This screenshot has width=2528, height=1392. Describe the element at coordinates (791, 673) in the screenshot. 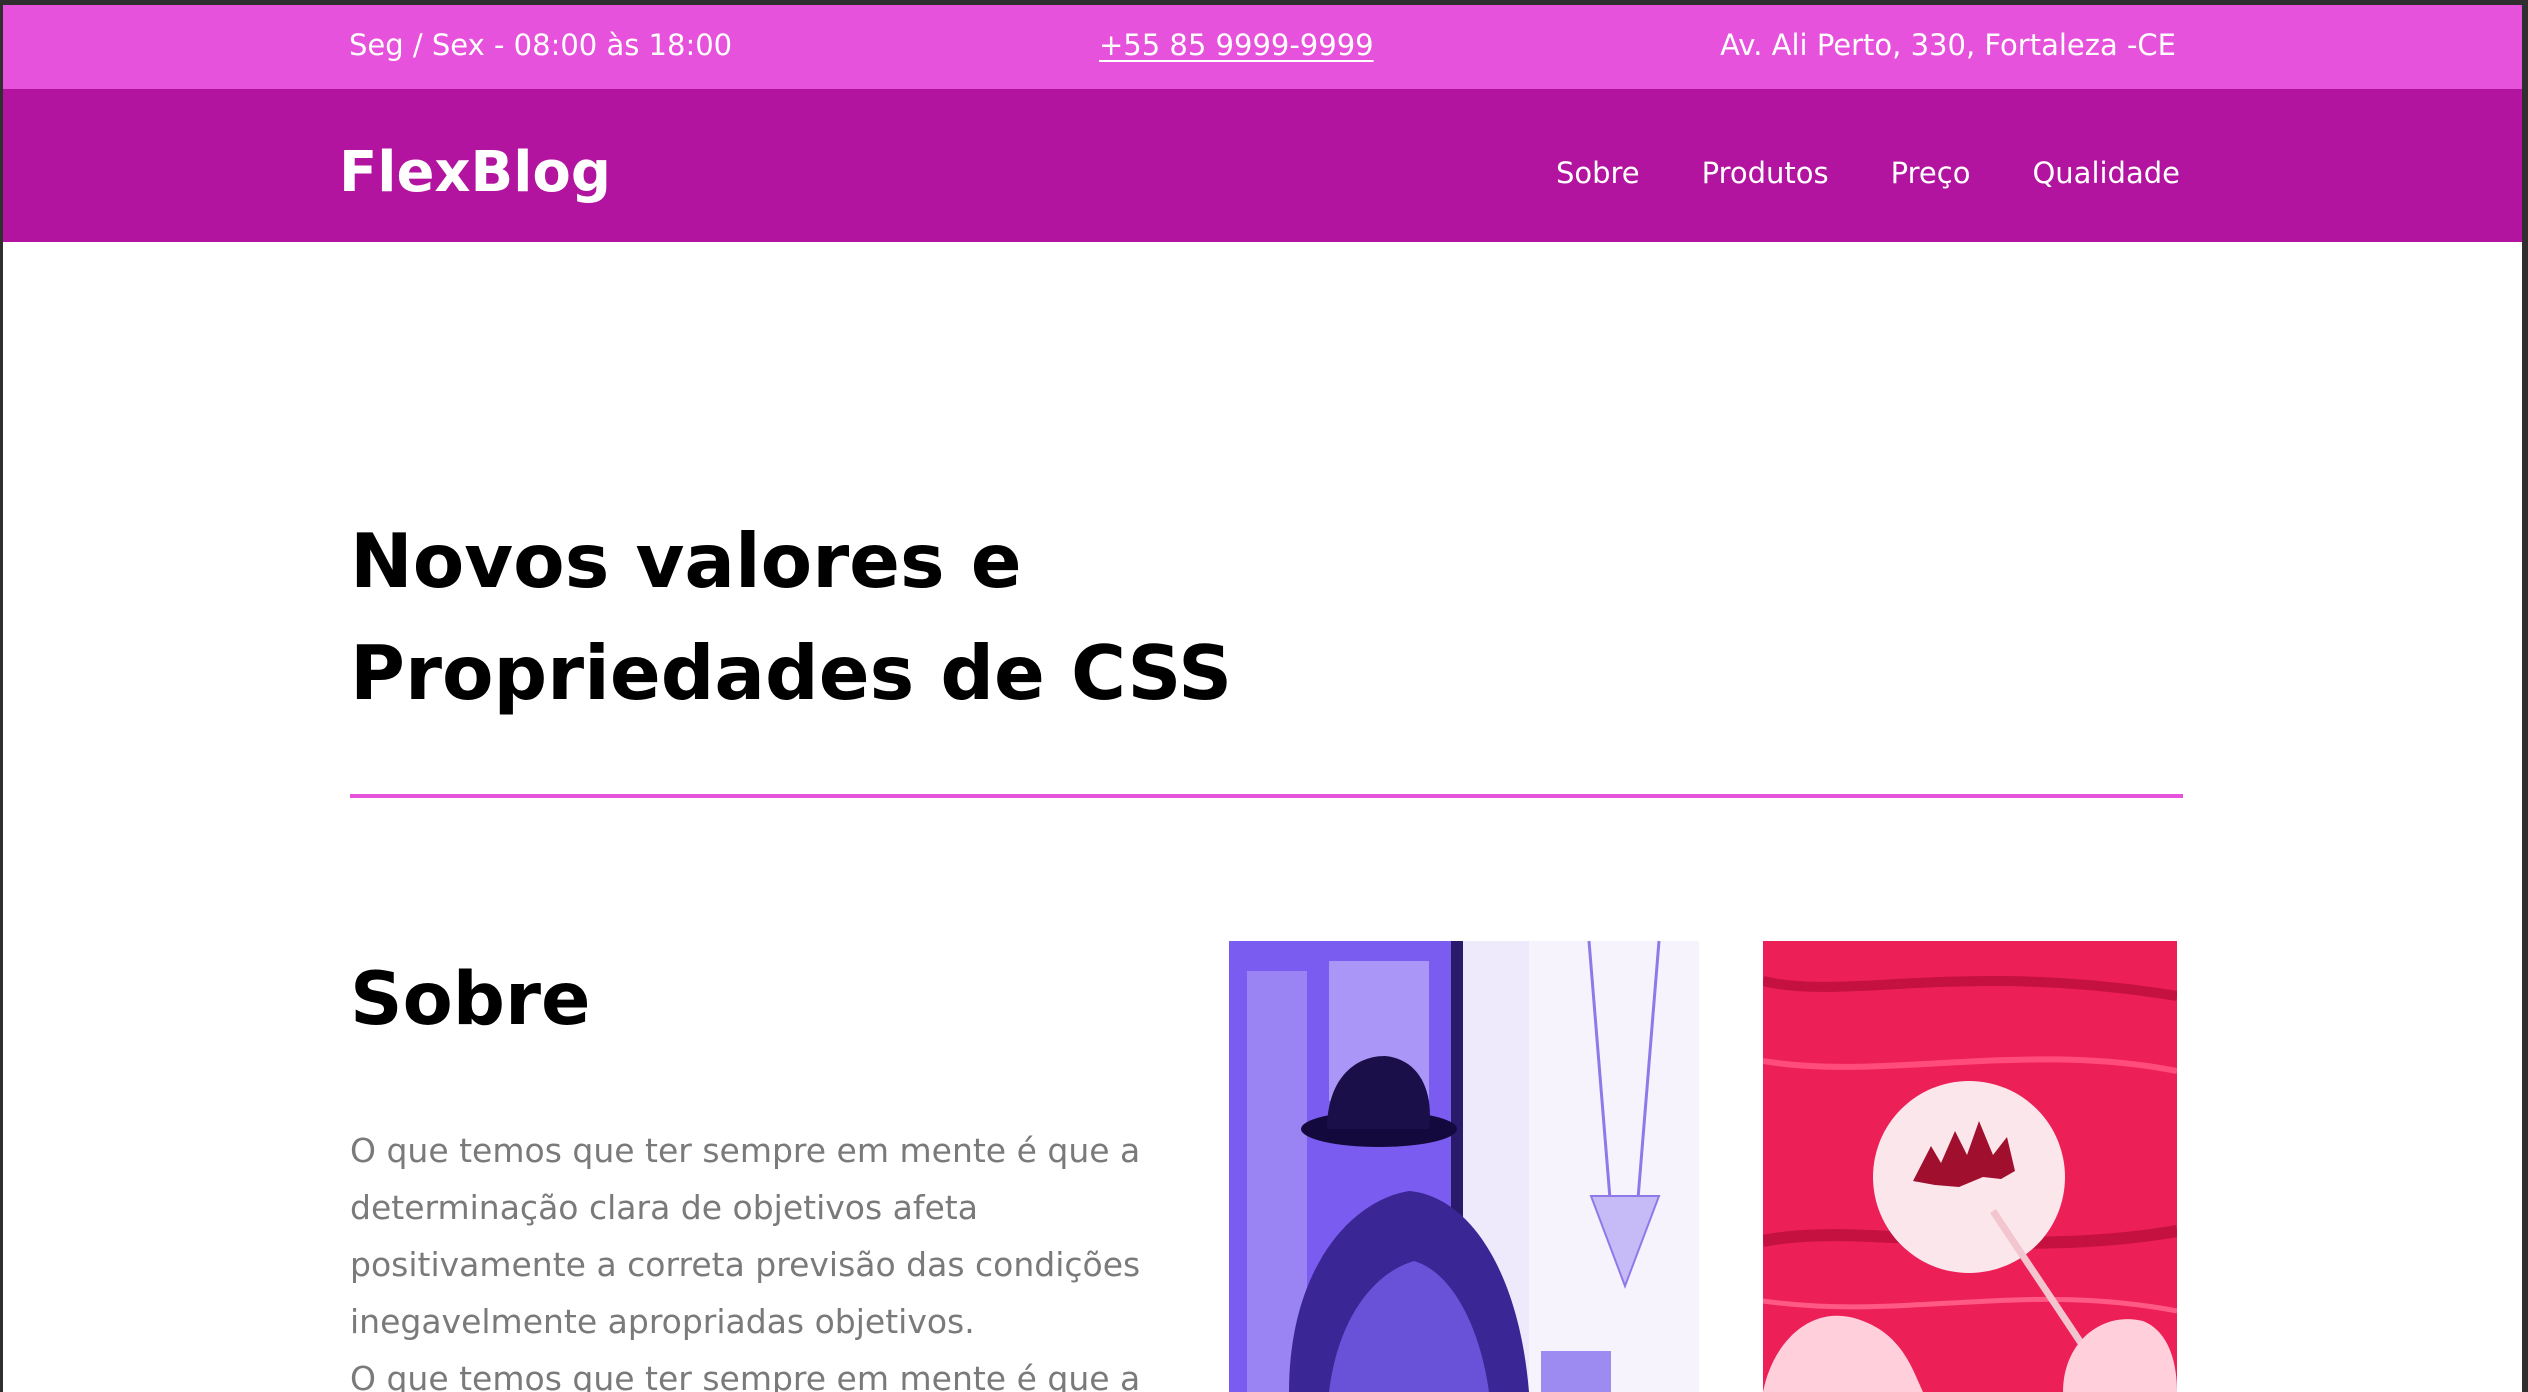

I see `hero-title-line-2: Propriedades de CSS` at that location.